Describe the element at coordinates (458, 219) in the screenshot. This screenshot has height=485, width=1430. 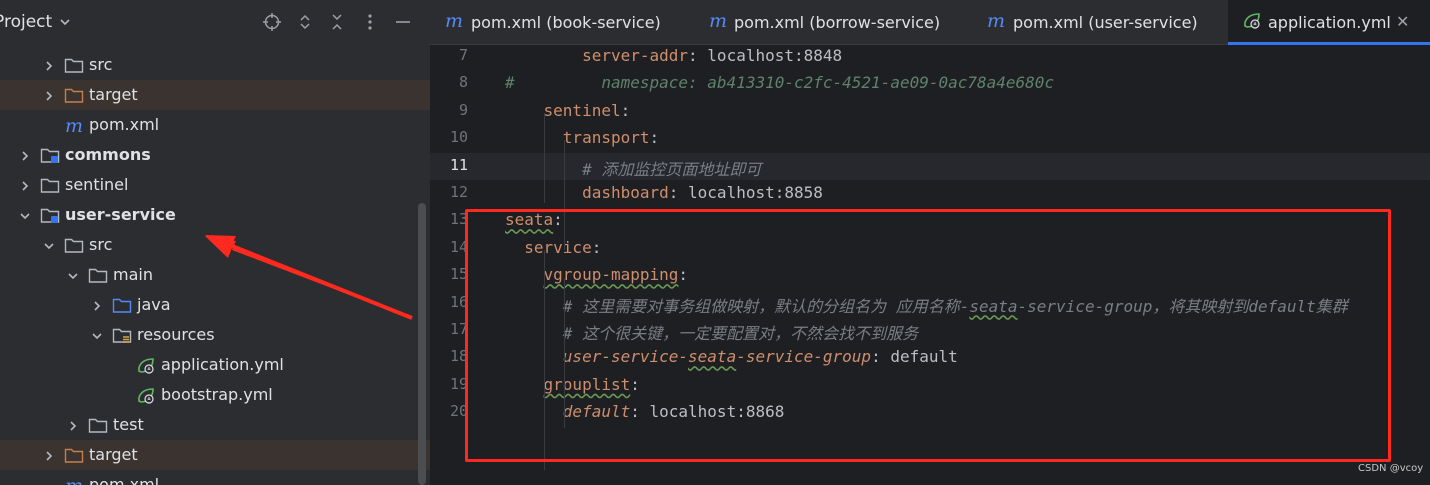
I see `line-number: 13` at that location.